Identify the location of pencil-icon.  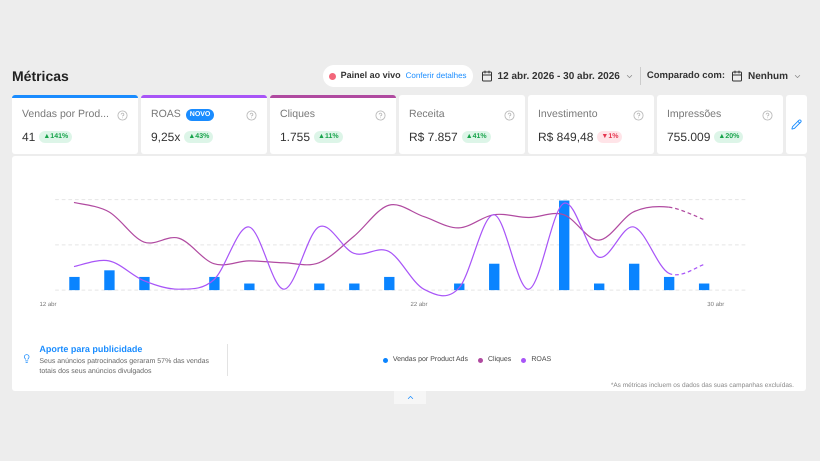
(796, 124).